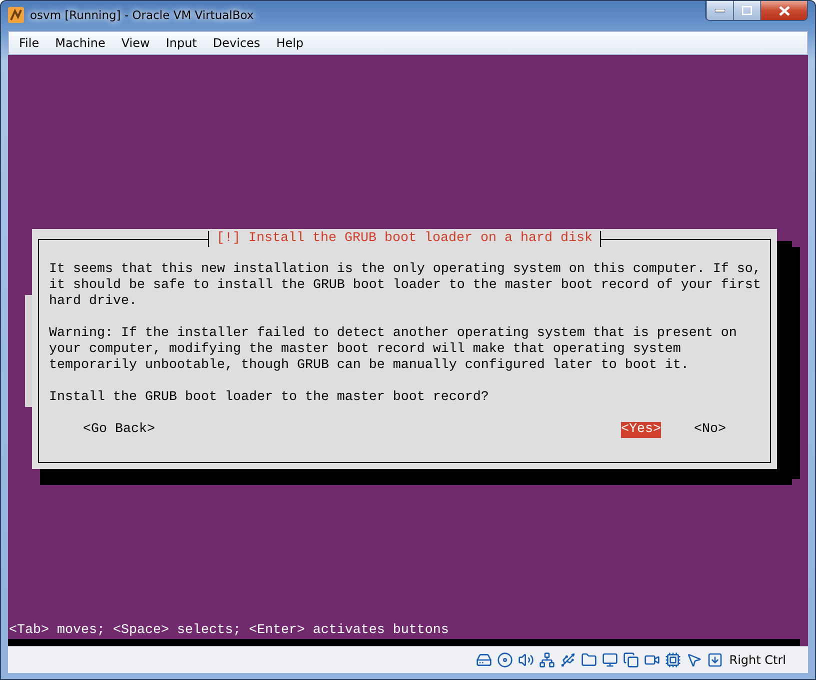  What do you see at coordinates (16, 15) in the screenshot?
I see `app-icon` at bounding box center [16, 15].